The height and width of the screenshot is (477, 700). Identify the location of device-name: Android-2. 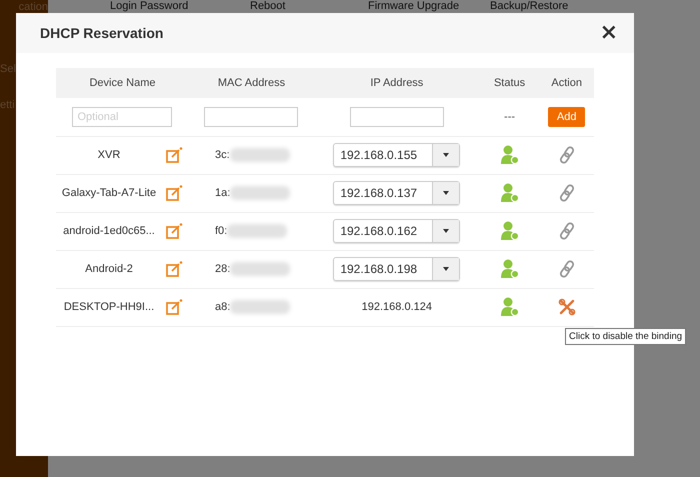
(109, 269).